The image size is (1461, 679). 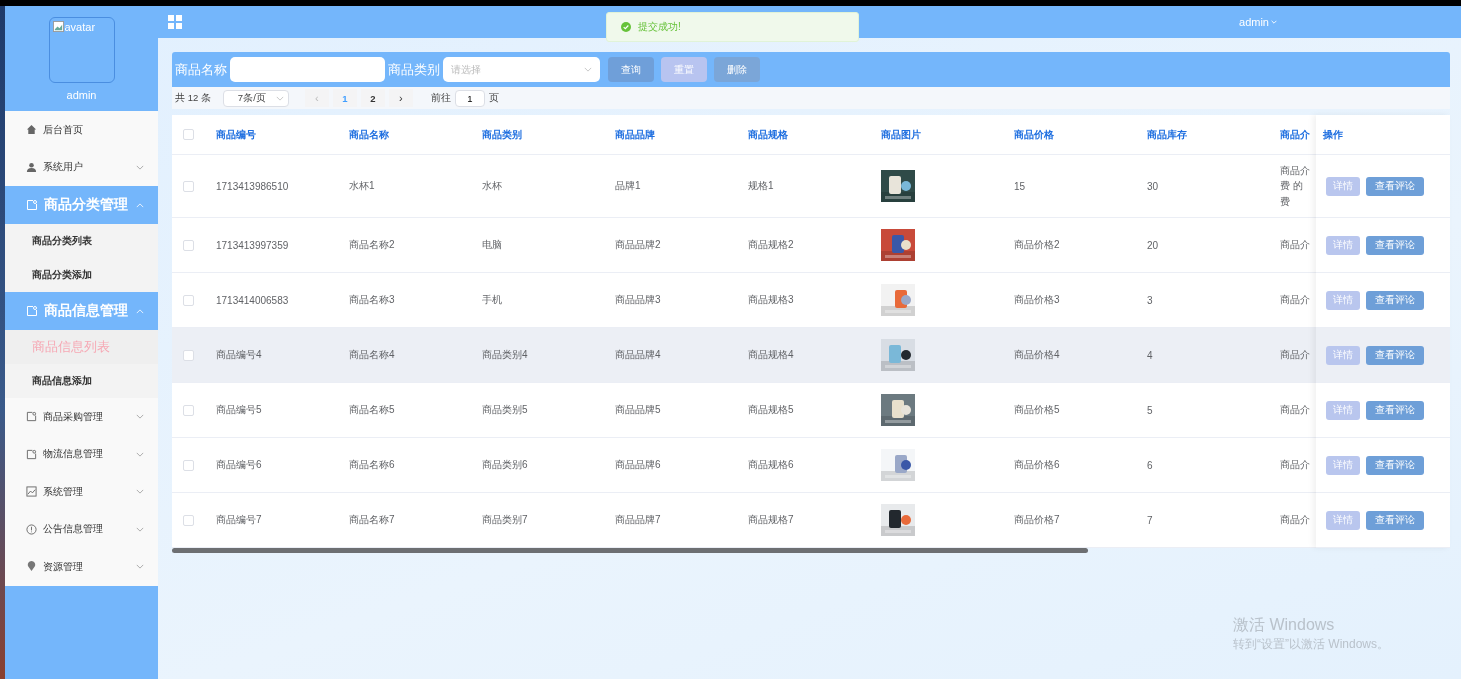 What do you see at coordinates (31, 167) in the screenshot?
I see `user-icon` at bounding box center [31, 167].